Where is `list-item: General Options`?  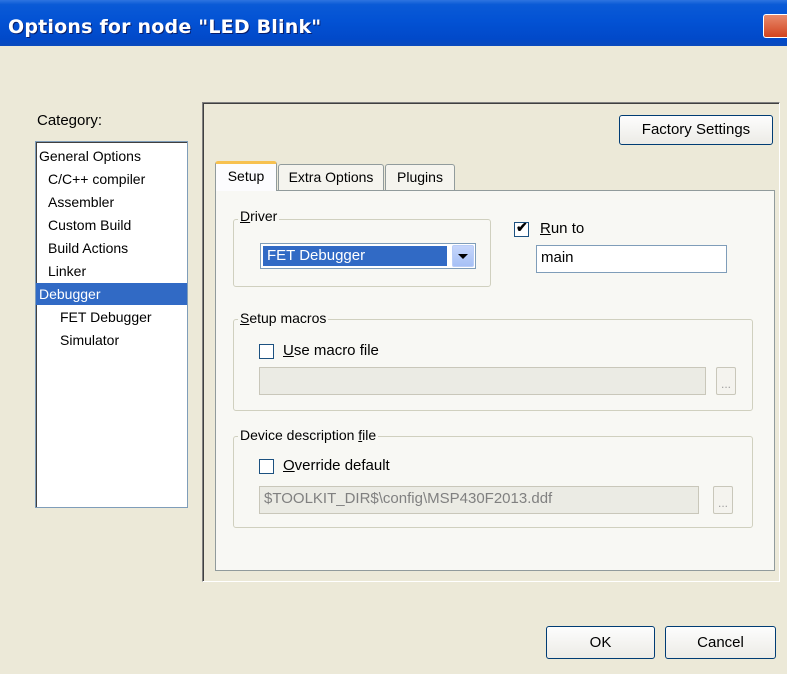
list-item: General Options is located at coordinates (111, 156).